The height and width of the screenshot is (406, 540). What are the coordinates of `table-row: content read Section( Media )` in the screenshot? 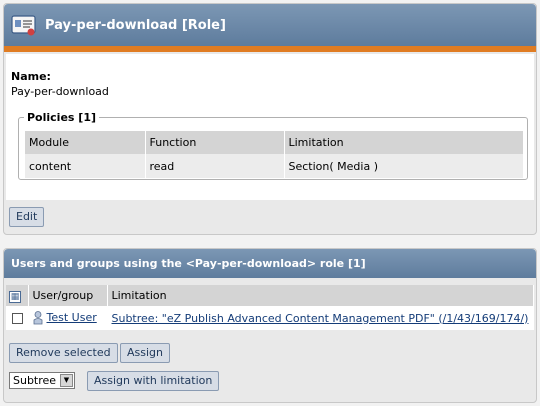 It's located at (274, 166).